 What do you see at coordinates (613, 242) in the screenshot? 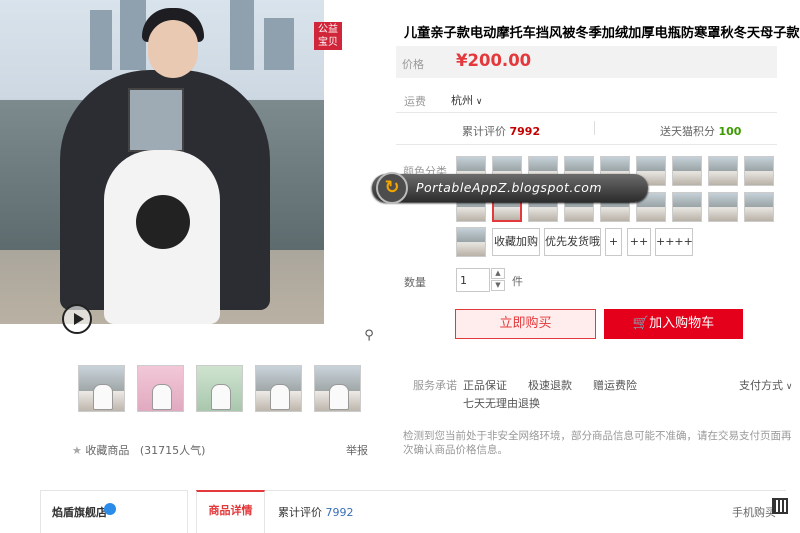
I see `option-plus: +` at bounding box center [613, 242].